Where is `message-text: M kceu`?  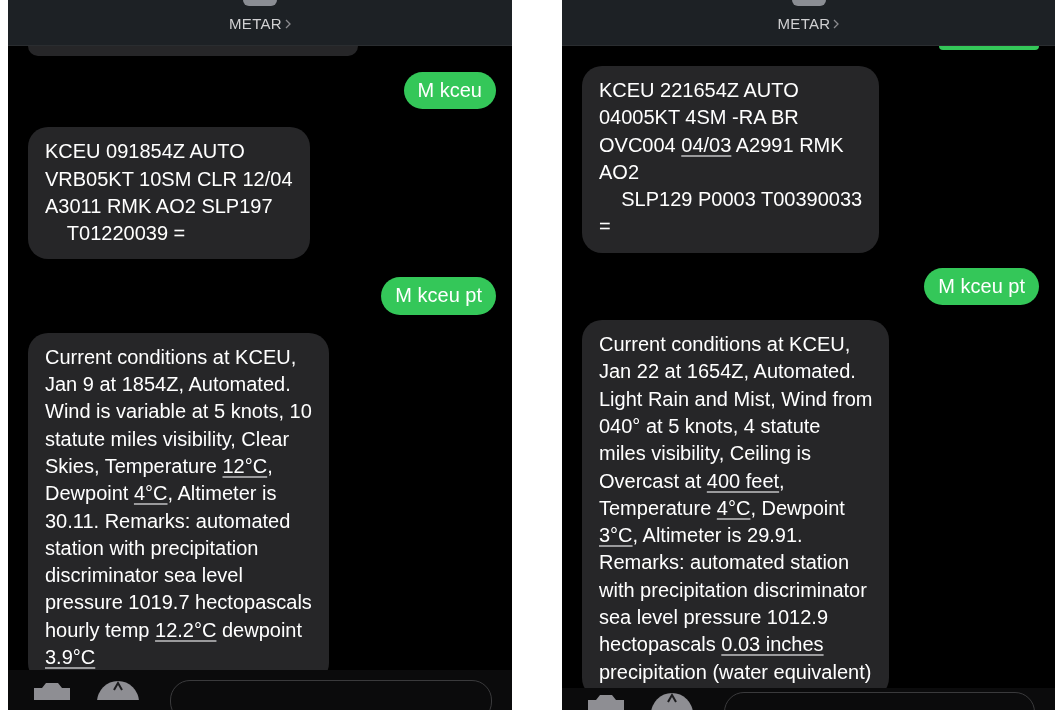
message-text: M kceu is located at coordinates (449, 90).